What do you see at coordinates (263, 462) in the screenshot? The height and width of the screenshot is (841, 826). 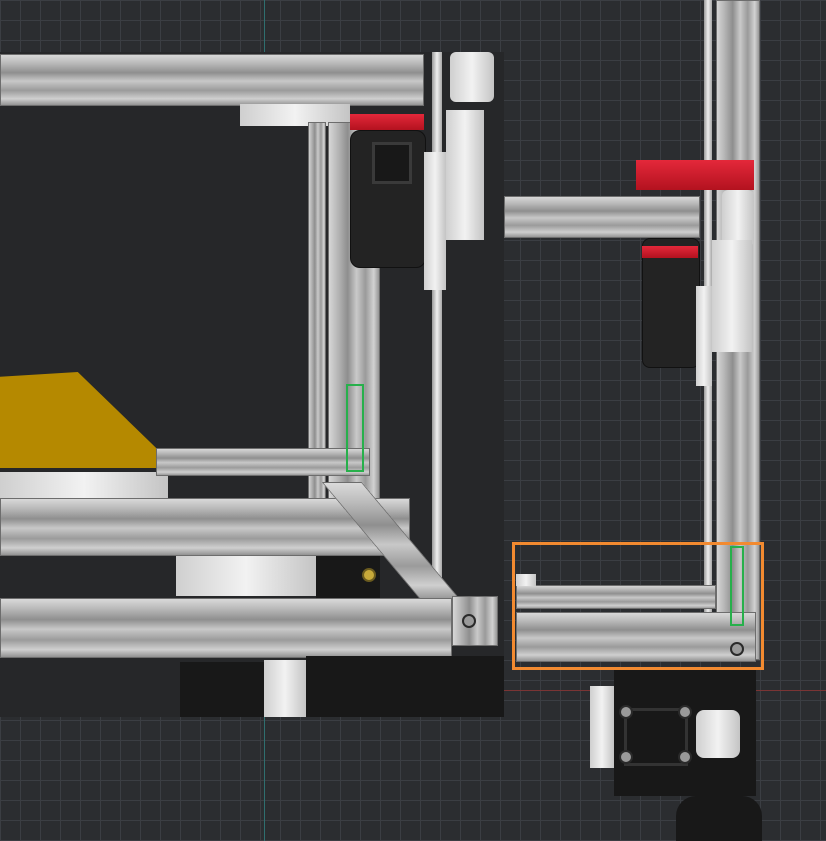 I see `extrusion-mid-left` at bounding box center [263, 462].